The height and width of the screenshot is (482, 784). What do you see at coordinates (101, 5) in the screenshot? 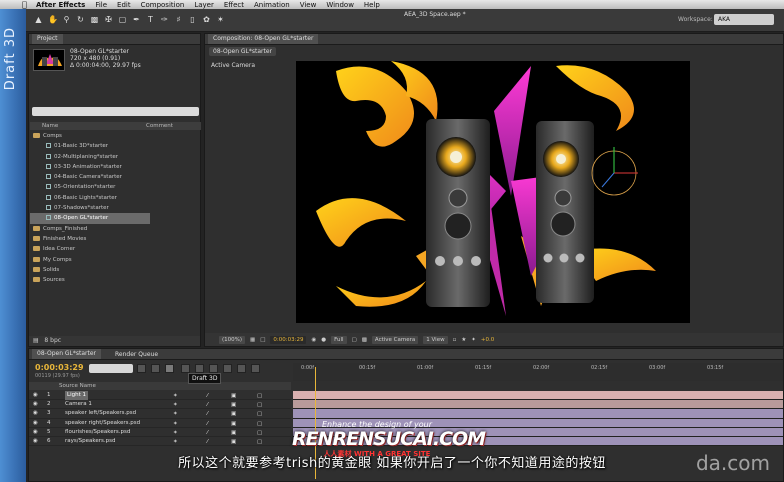
I see `menu-file: File` at bounding box center [101, 5].